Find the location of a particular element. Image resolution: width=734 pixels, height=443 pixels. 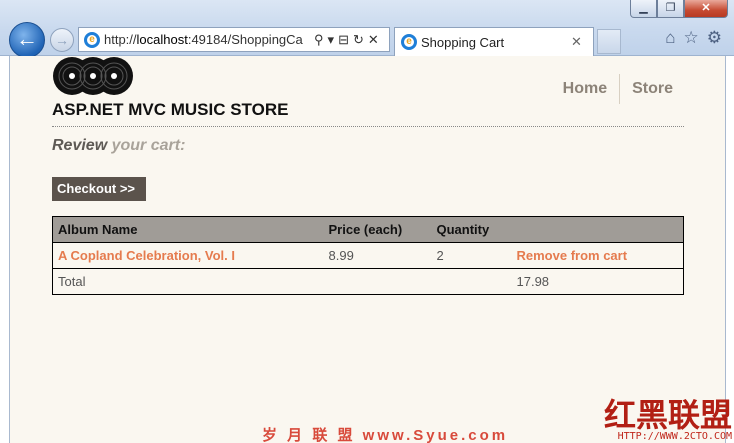

nav-store-link: Store is located at coordinates (652, 89).